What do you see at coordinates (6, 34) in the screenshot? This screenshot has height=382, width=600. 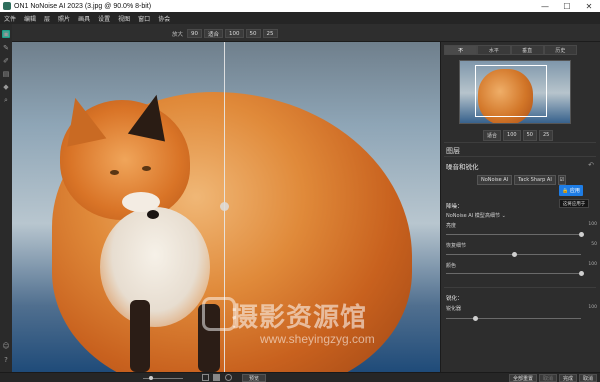 I see `view-tool-icon: ▣` at bounding box center [6, 34].